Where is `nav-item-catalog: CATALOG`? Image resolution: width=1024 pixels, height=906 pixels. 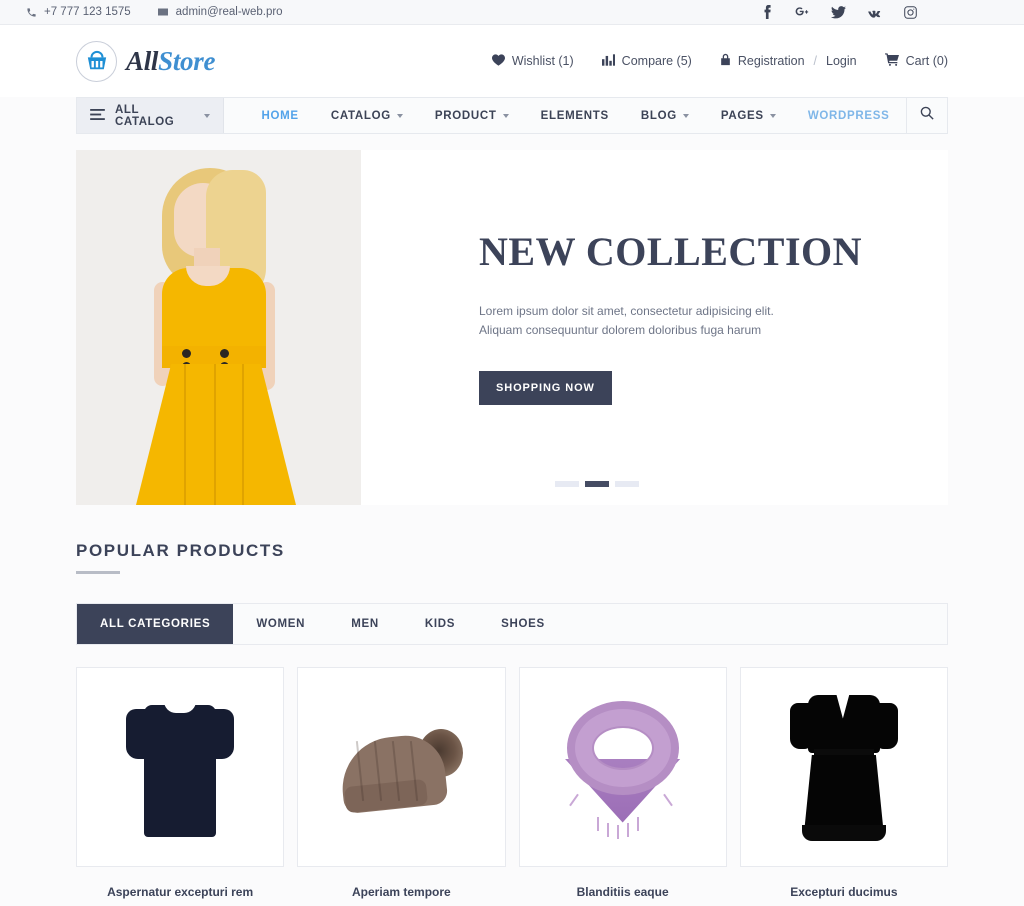 nav-item-catalog: CATALOG is located at coordinates (367, 115).